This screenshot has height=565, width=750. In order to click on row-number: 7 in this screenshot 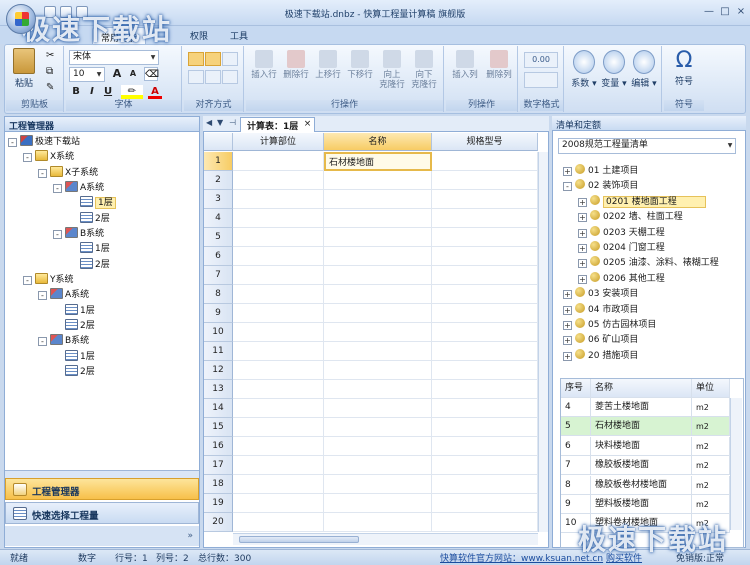, I will do `click(218, 275)`.